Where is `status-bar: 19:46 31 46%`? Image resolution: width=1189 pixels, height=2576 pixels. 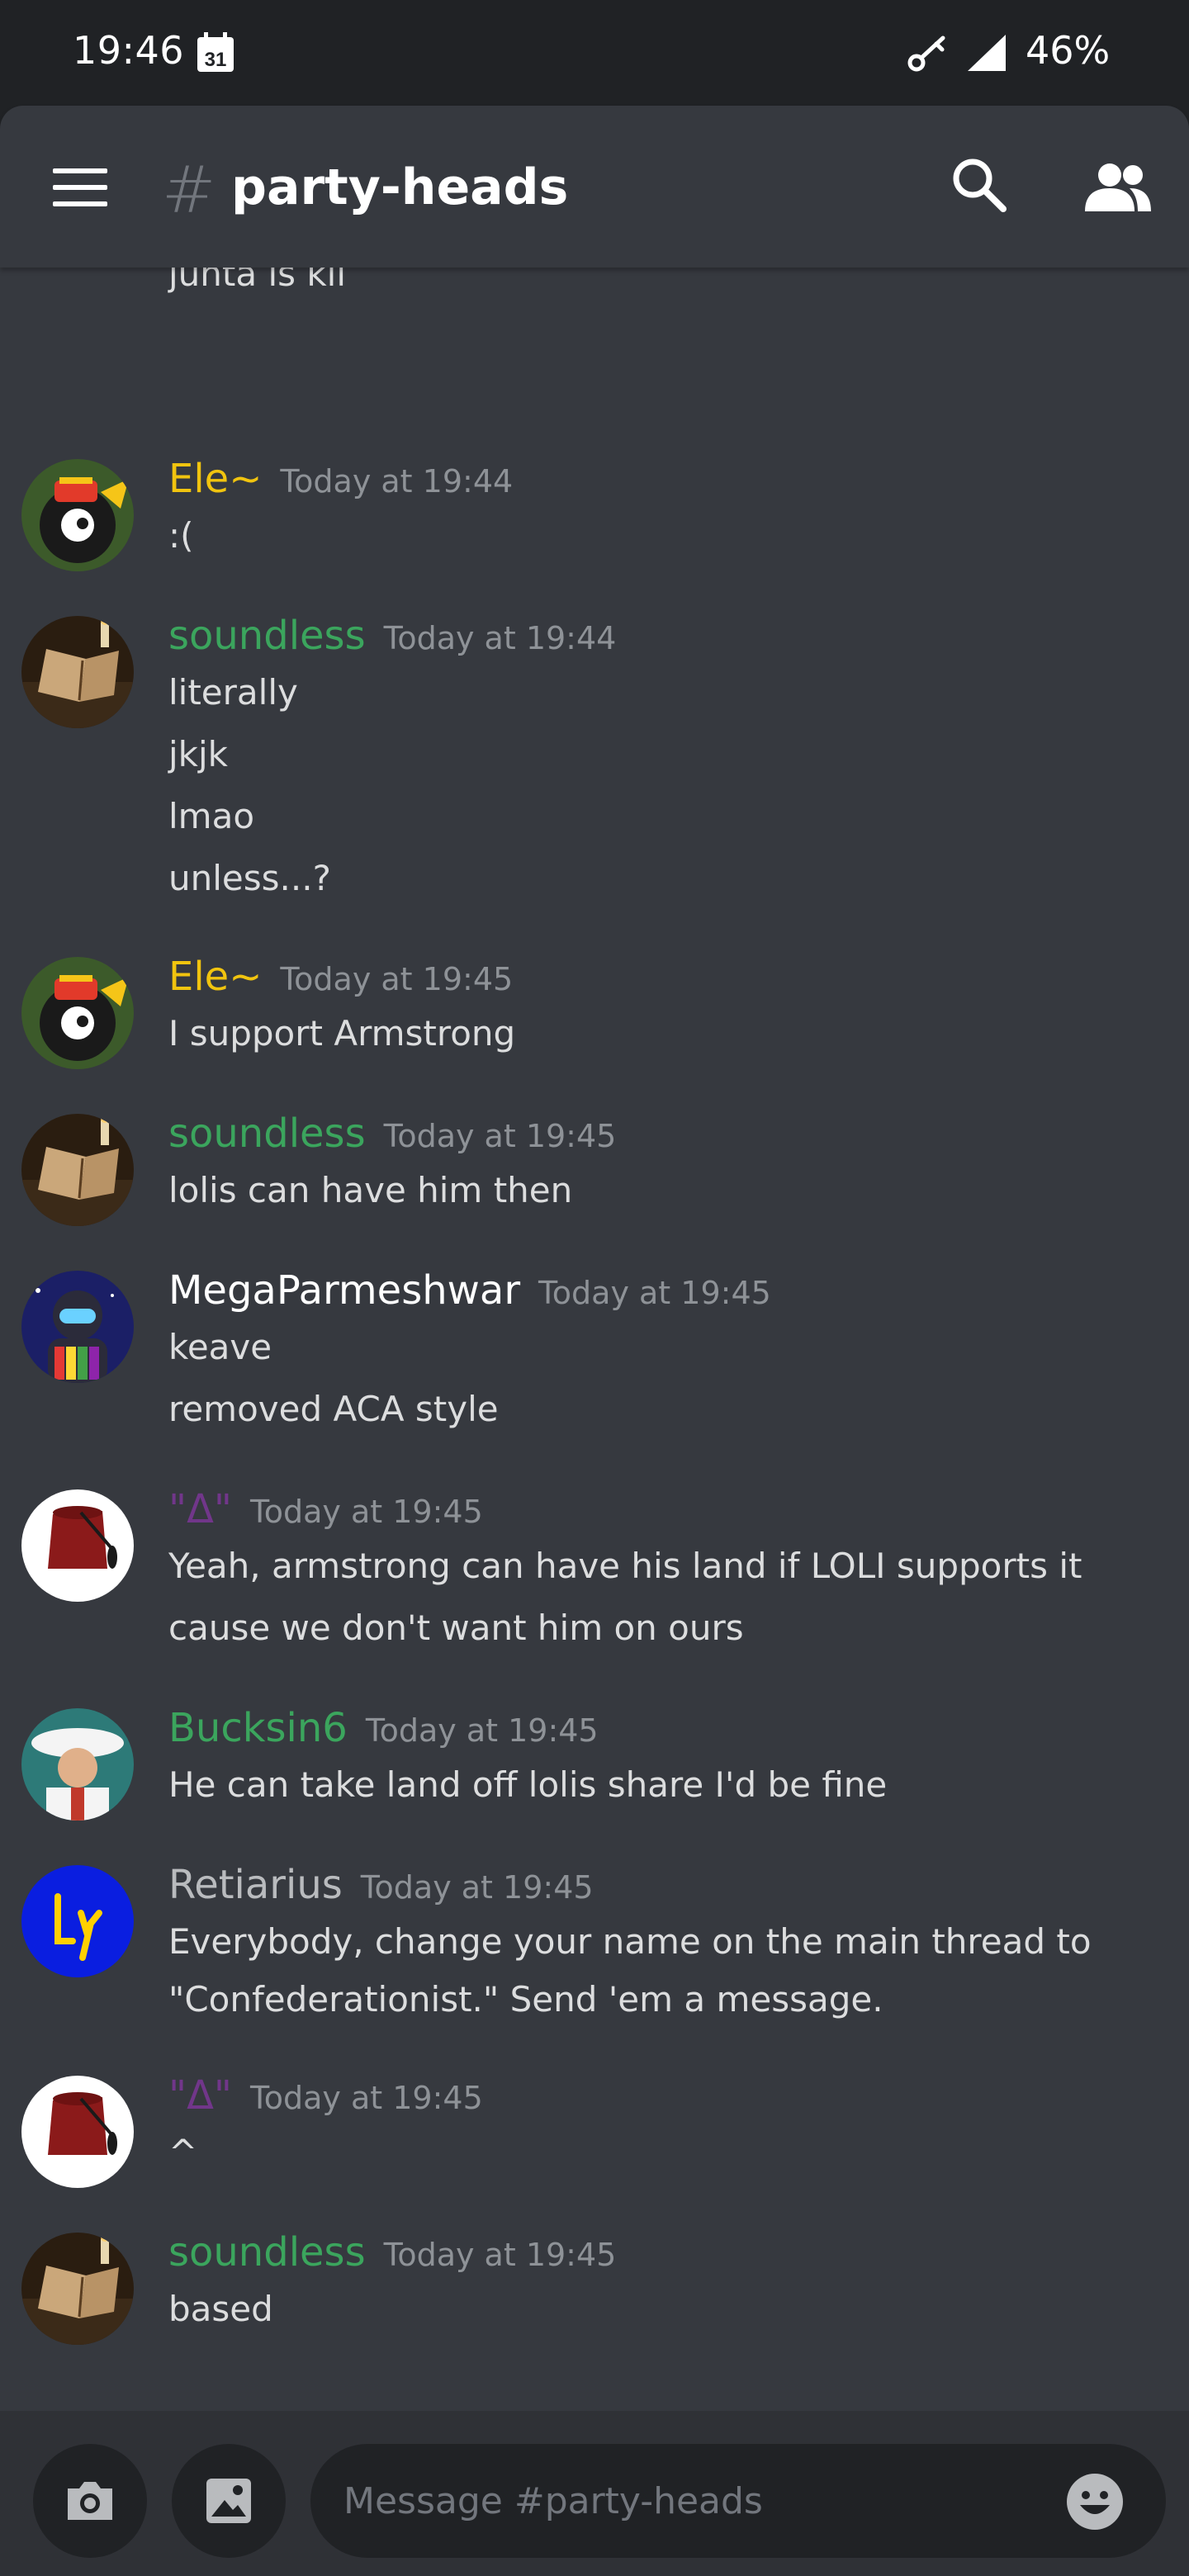
status-bar: 19:46 31 46% is located at coordinates (594, 53).